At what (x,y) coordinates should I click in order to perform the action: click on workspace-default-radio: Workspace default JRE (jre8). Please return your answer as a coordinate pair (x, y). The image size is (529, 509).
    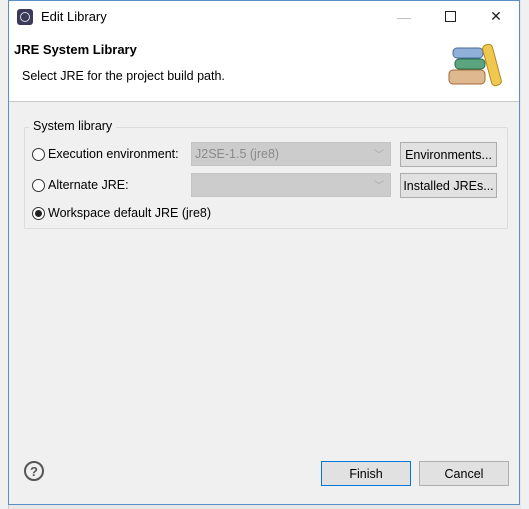
    Looking at the image, I should click on (121, 213).